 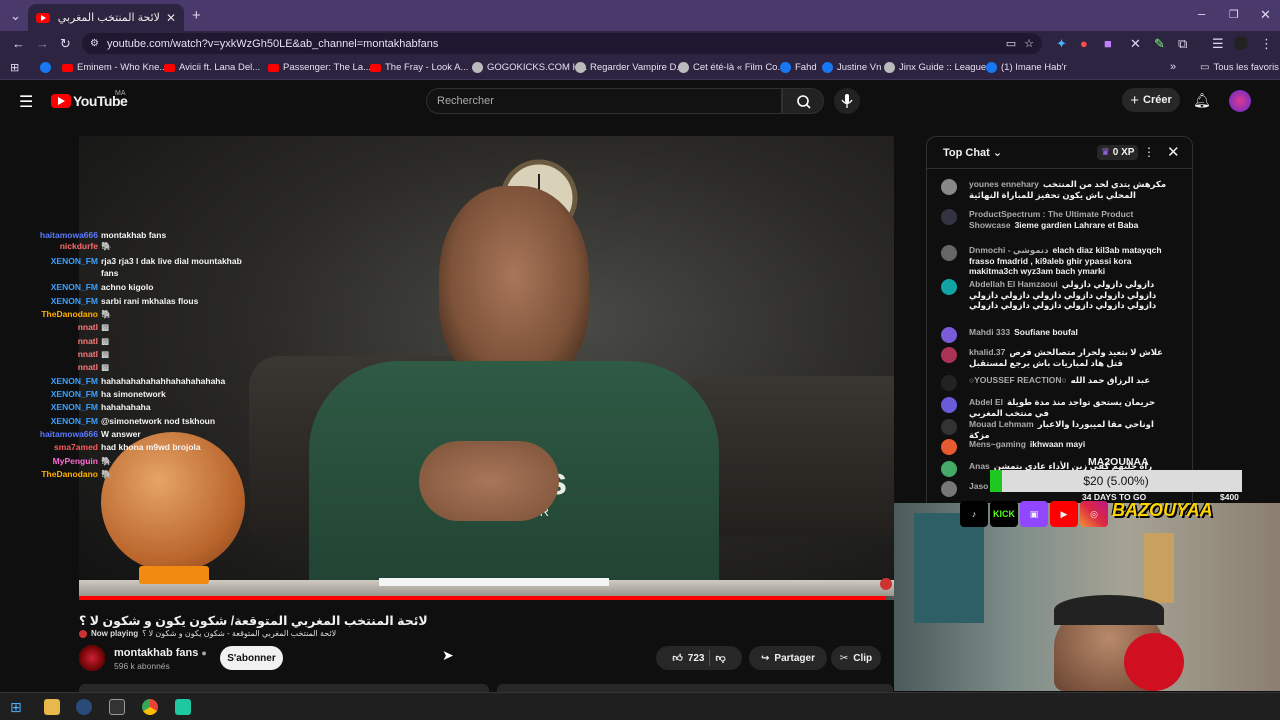 I want to click on chat-author-name: Anas, so click(x=979, y=466).